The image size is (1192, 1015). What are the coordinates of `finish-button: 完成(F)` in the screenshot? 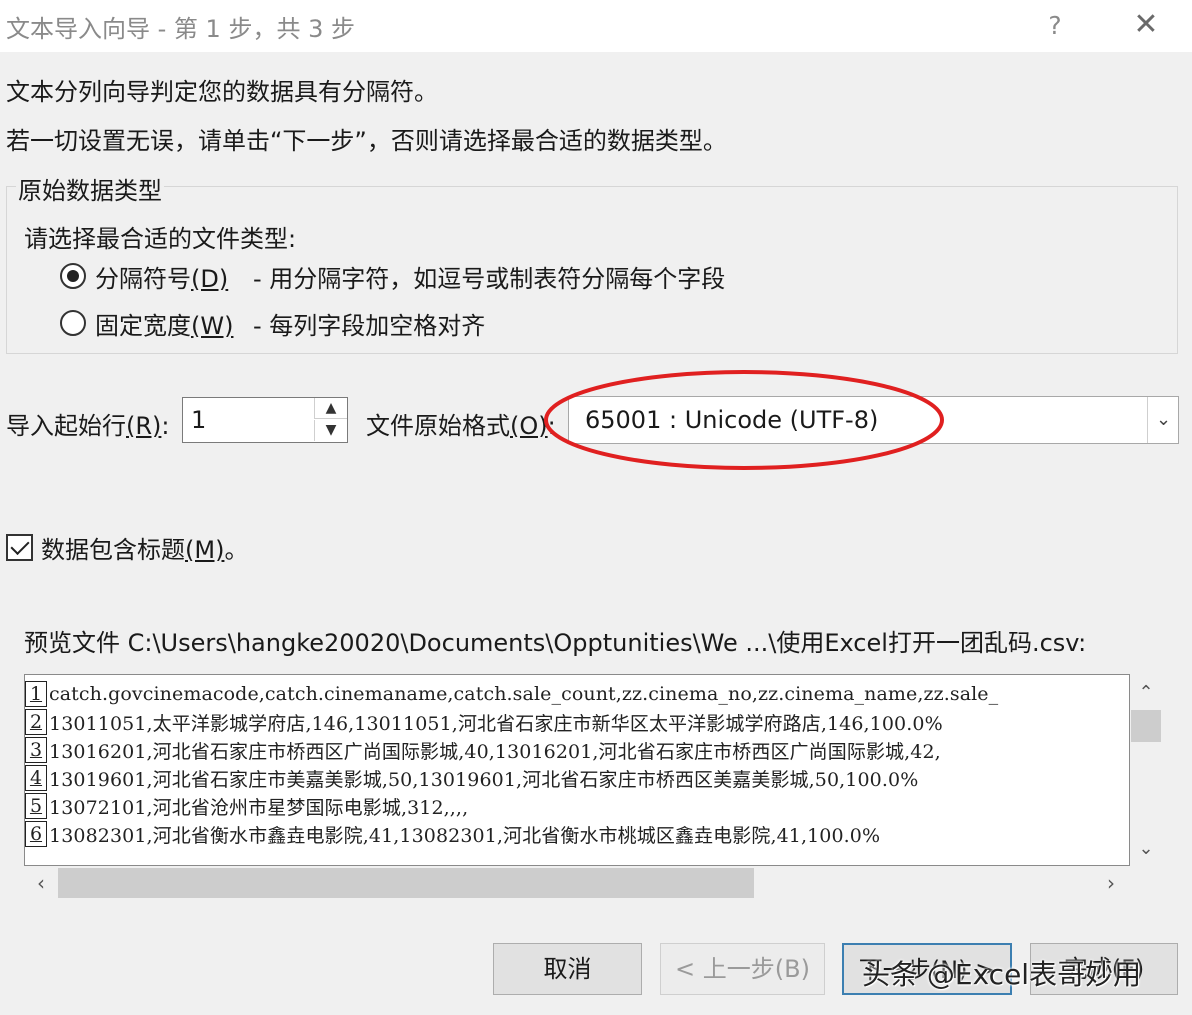 It's located at (1104, 969).